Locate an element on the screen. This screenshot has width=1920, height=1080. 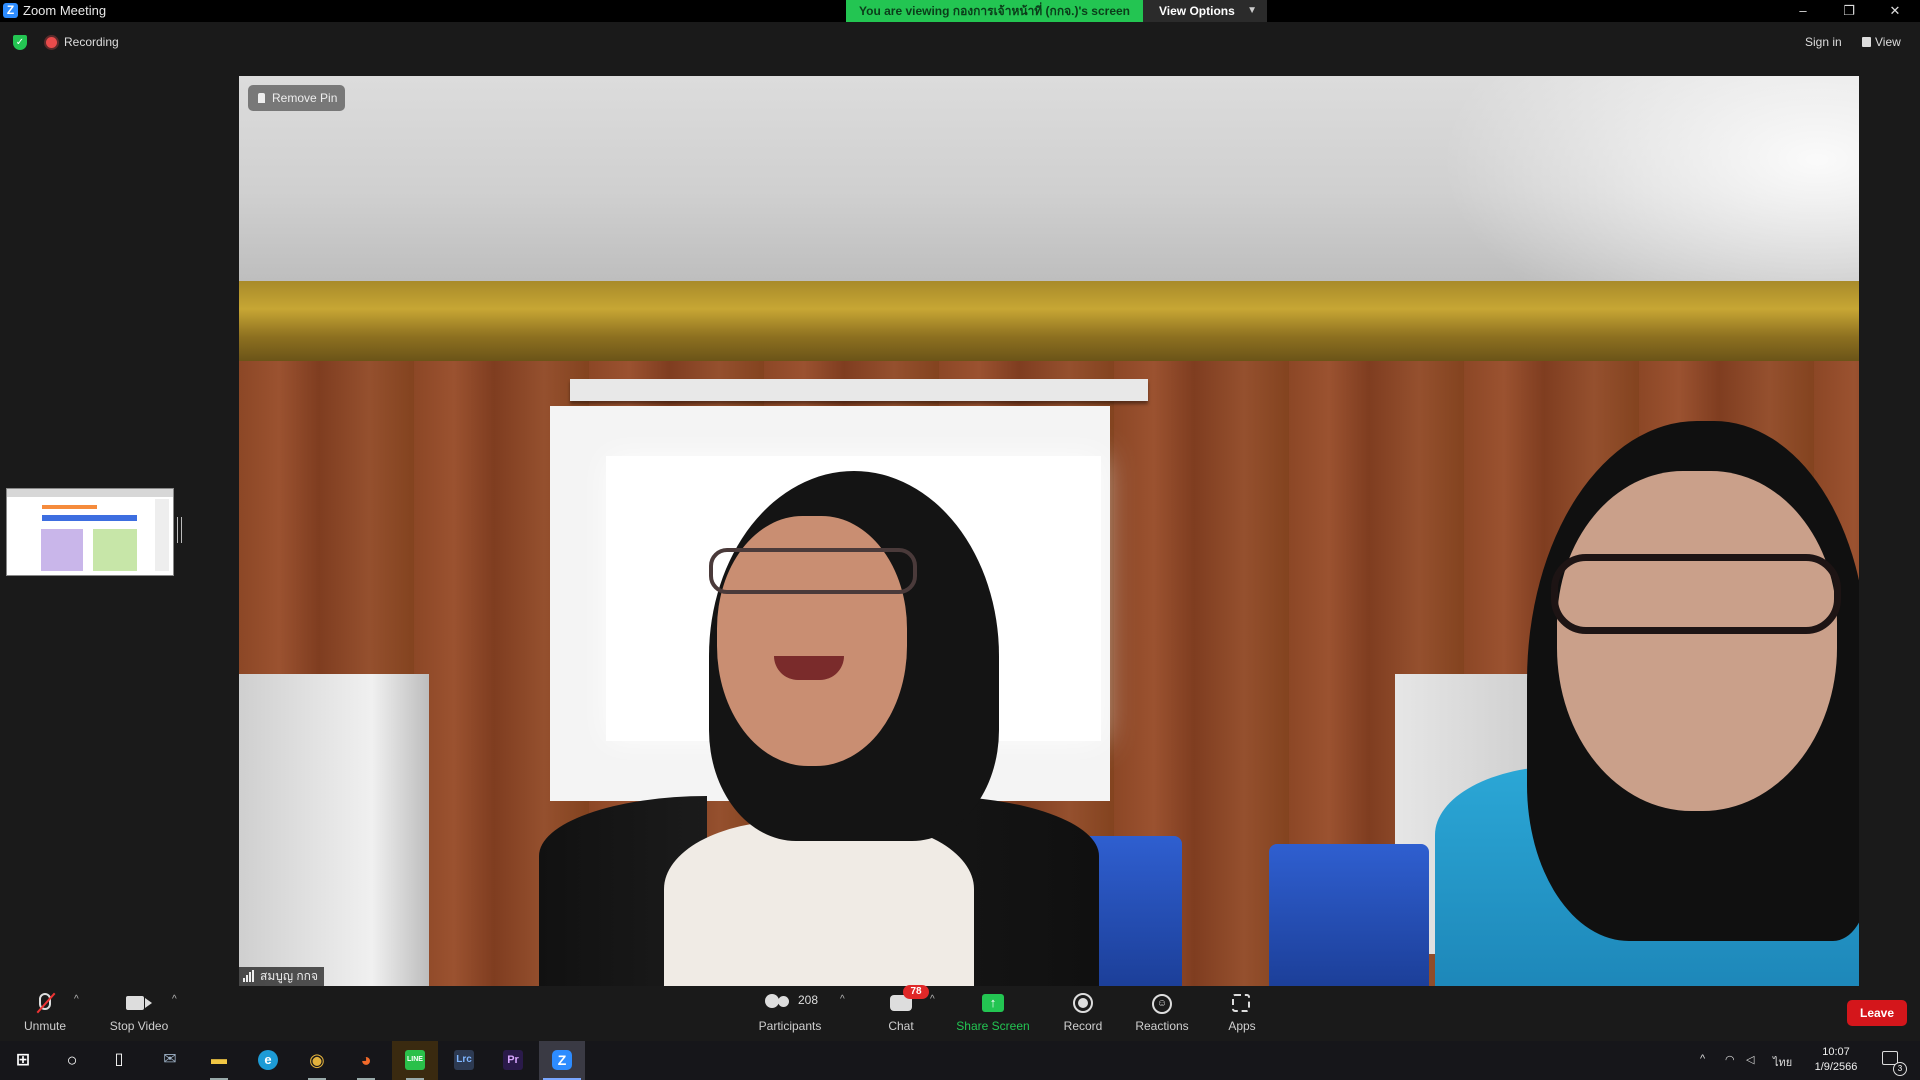
thumbnail-resize-handle is located at coordinates (179, 530).